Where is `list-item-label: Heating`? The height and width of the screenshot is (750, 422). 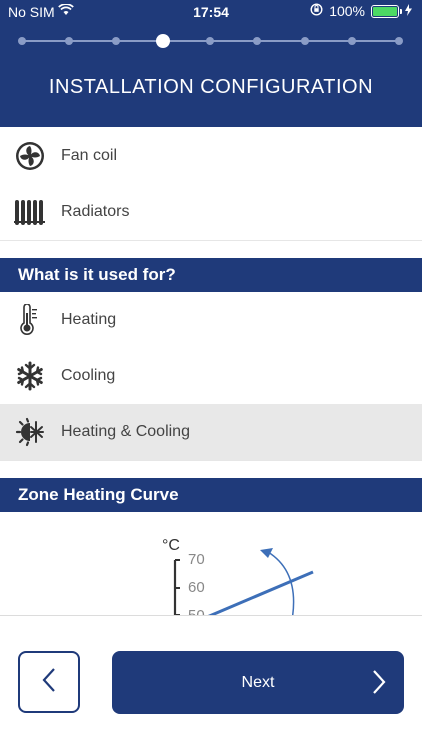
list-item-label: Heating is located at coordinates (89, 319).